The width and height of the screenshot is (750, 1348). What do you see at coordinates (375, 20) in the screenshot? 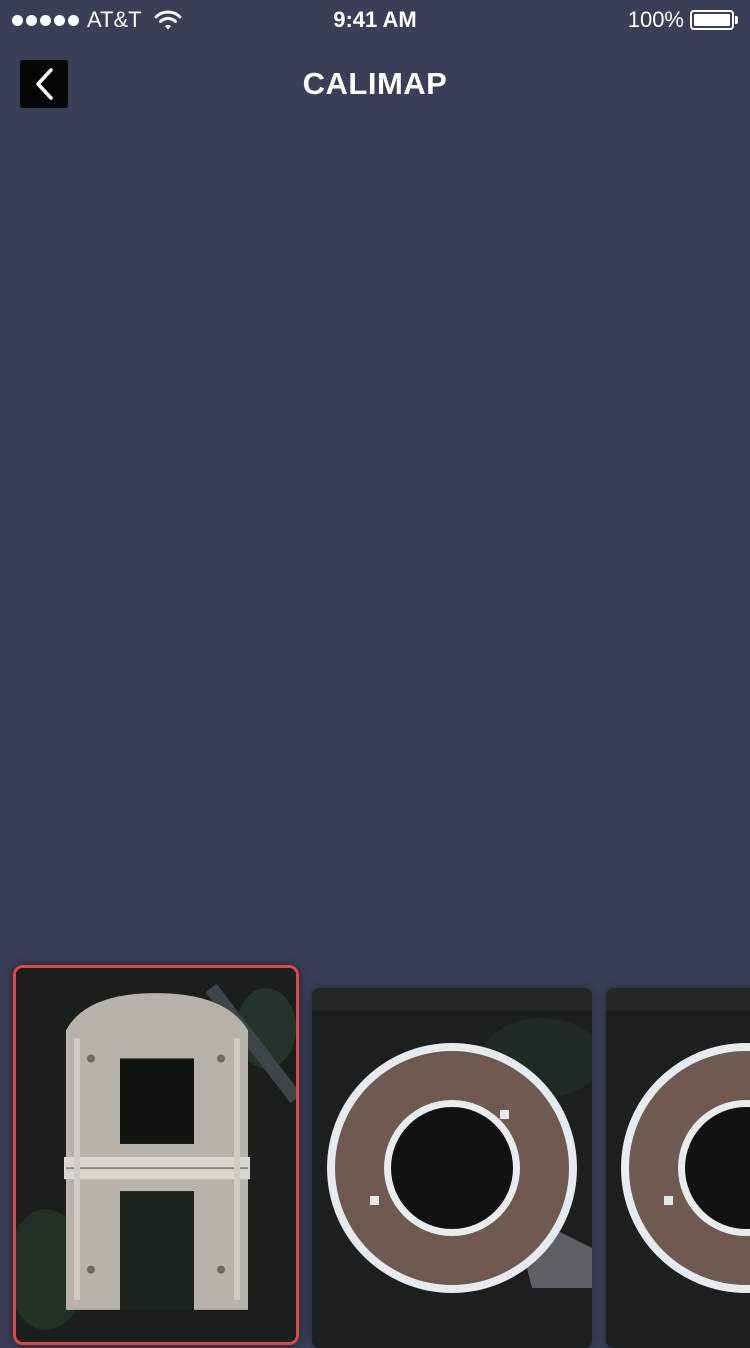
I see `status-bar: AT&T 9:41 AM 100%` at bounding box center [375, 20].